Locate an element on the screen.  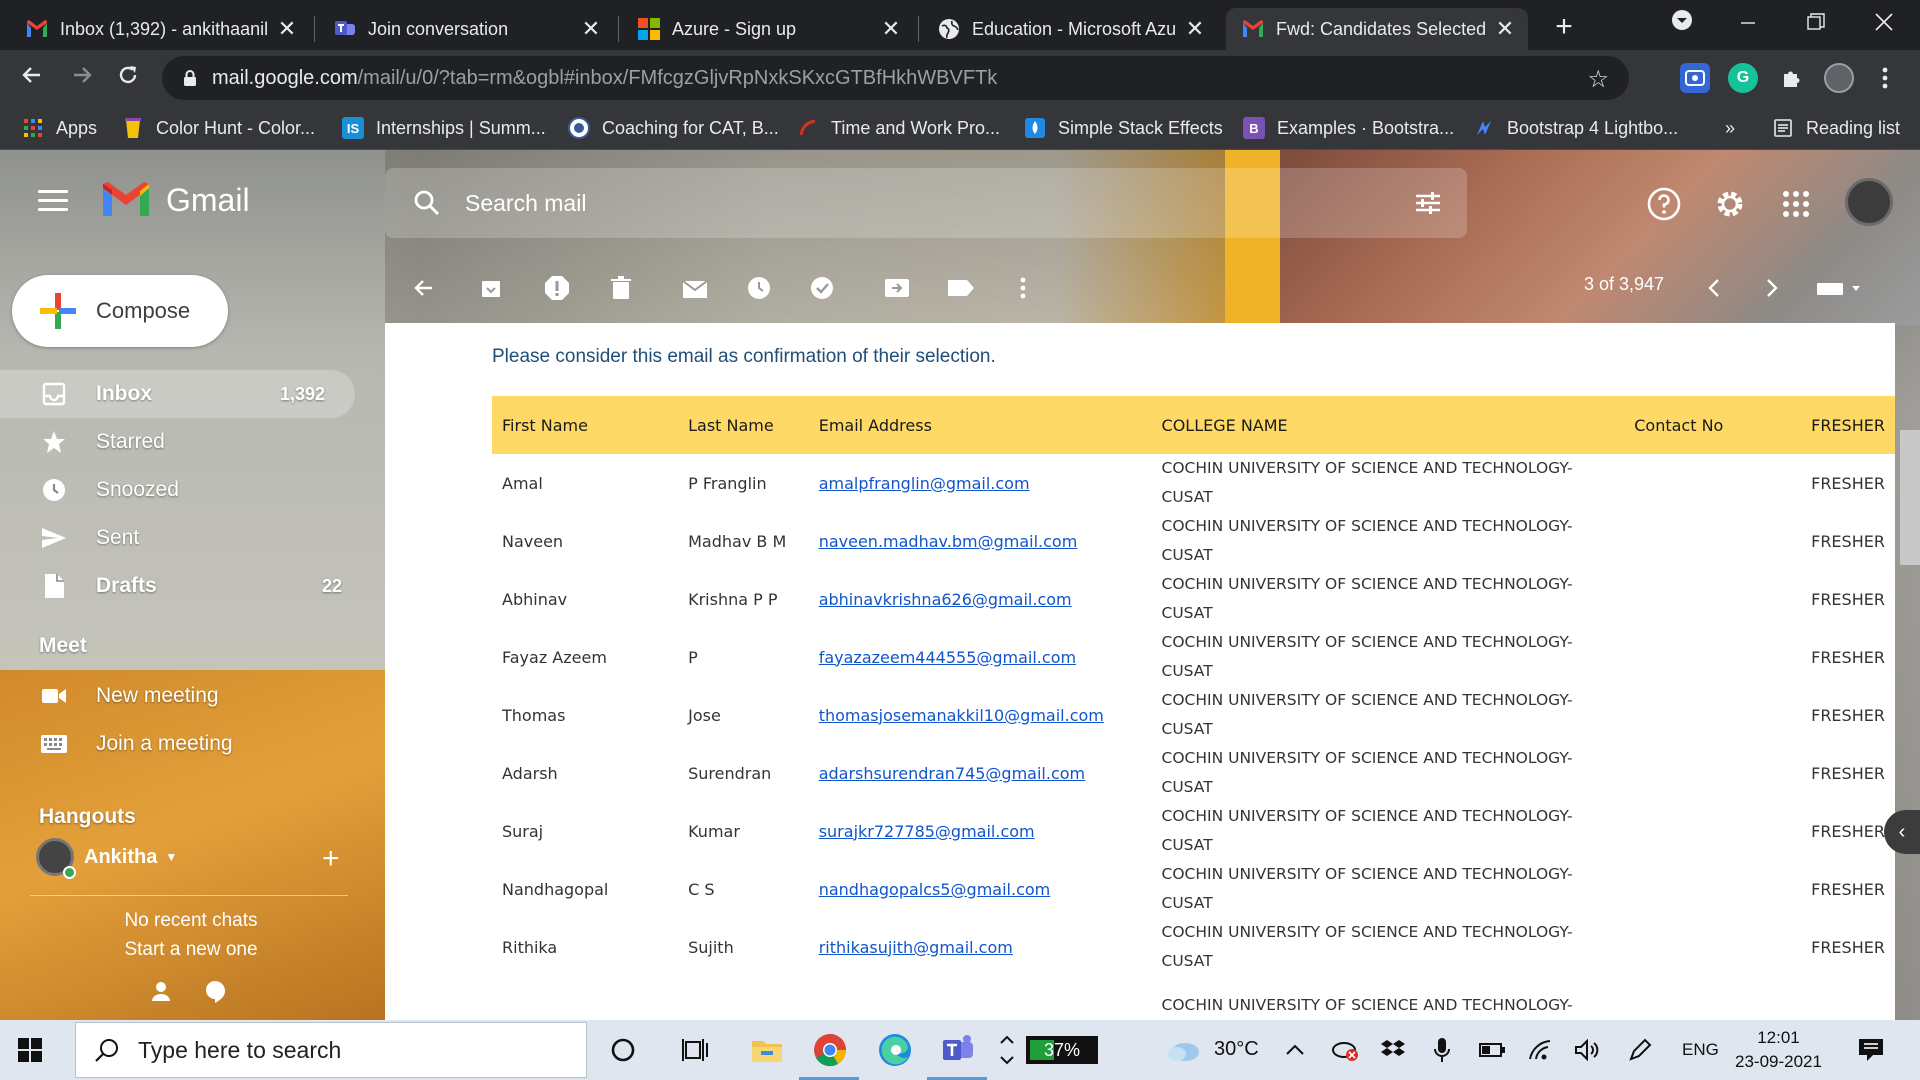
grammarly-icon: G is located at coordinates (1743, 78).